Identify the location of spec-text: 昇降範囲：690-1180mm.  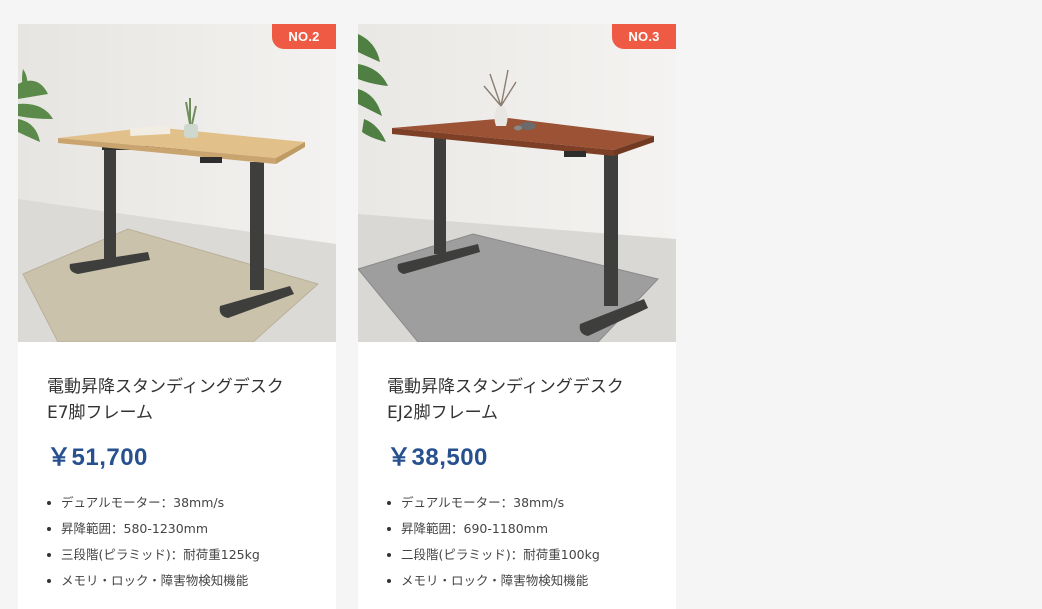
(475, 528).